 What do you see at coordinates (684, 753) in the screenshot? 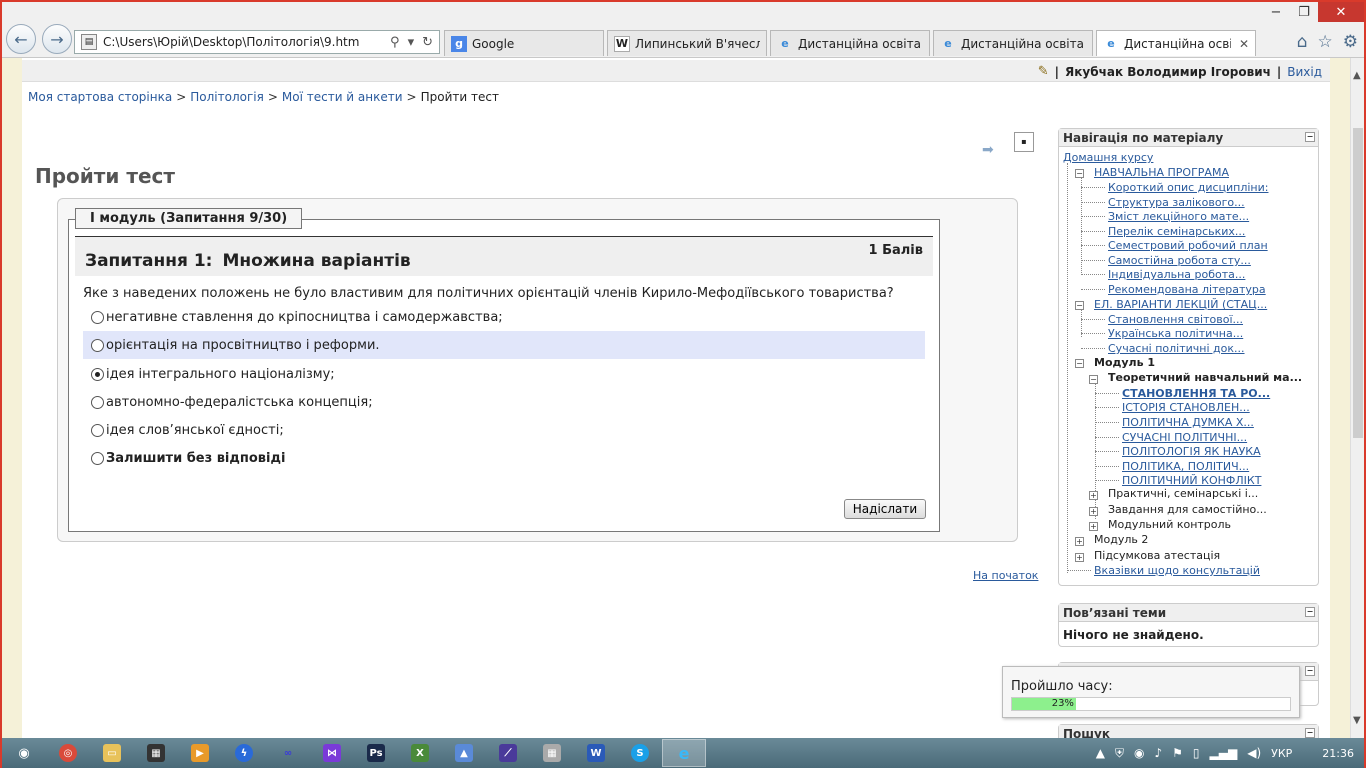
I see `ie-taskbar-button: e` at bounding box center [684, 753].